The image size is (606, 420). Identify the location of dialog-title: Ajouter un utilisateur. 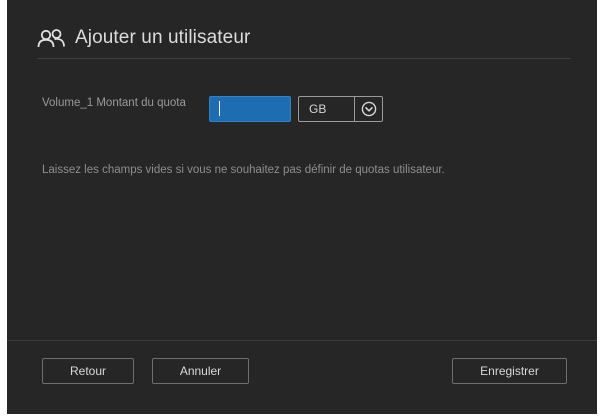
(163, 37).